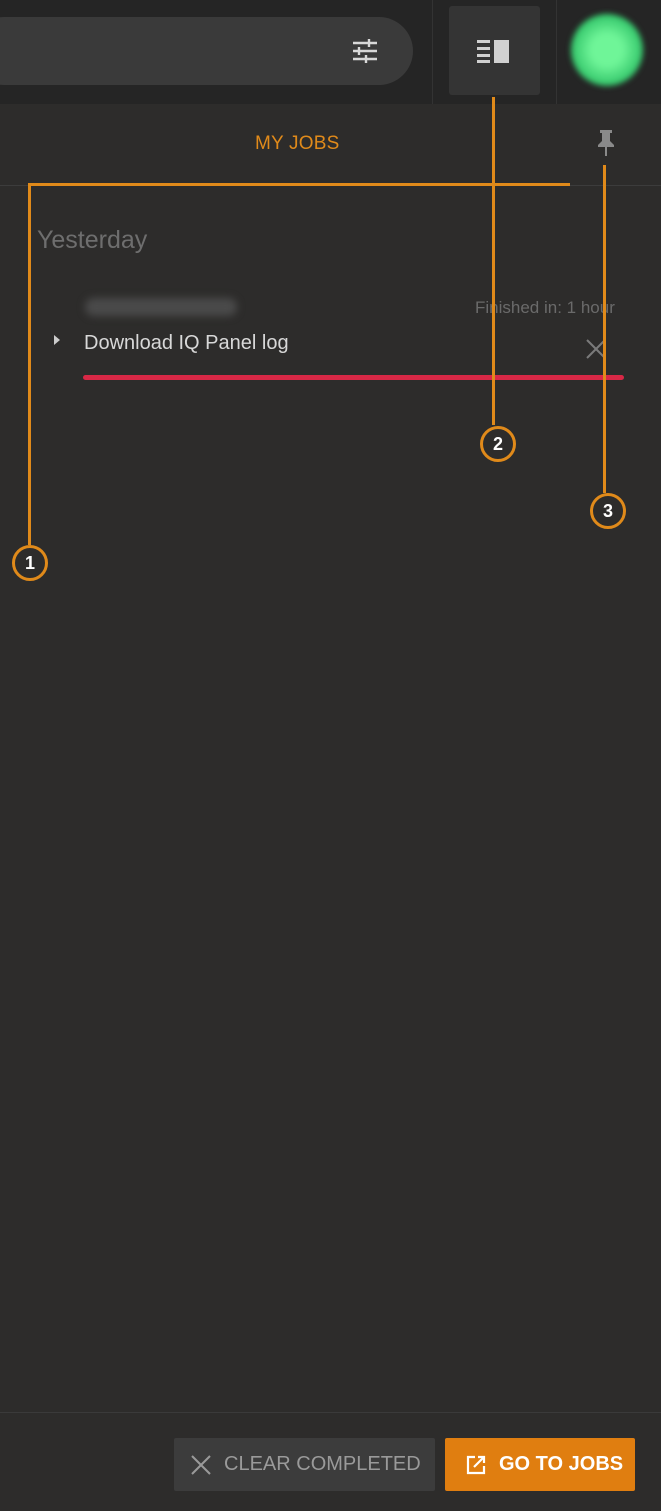 This screenshot has height=1511, width=661. Describe the element at coordinates (608, 511) in the screenshot. I see `callout-3: 3` at that location.